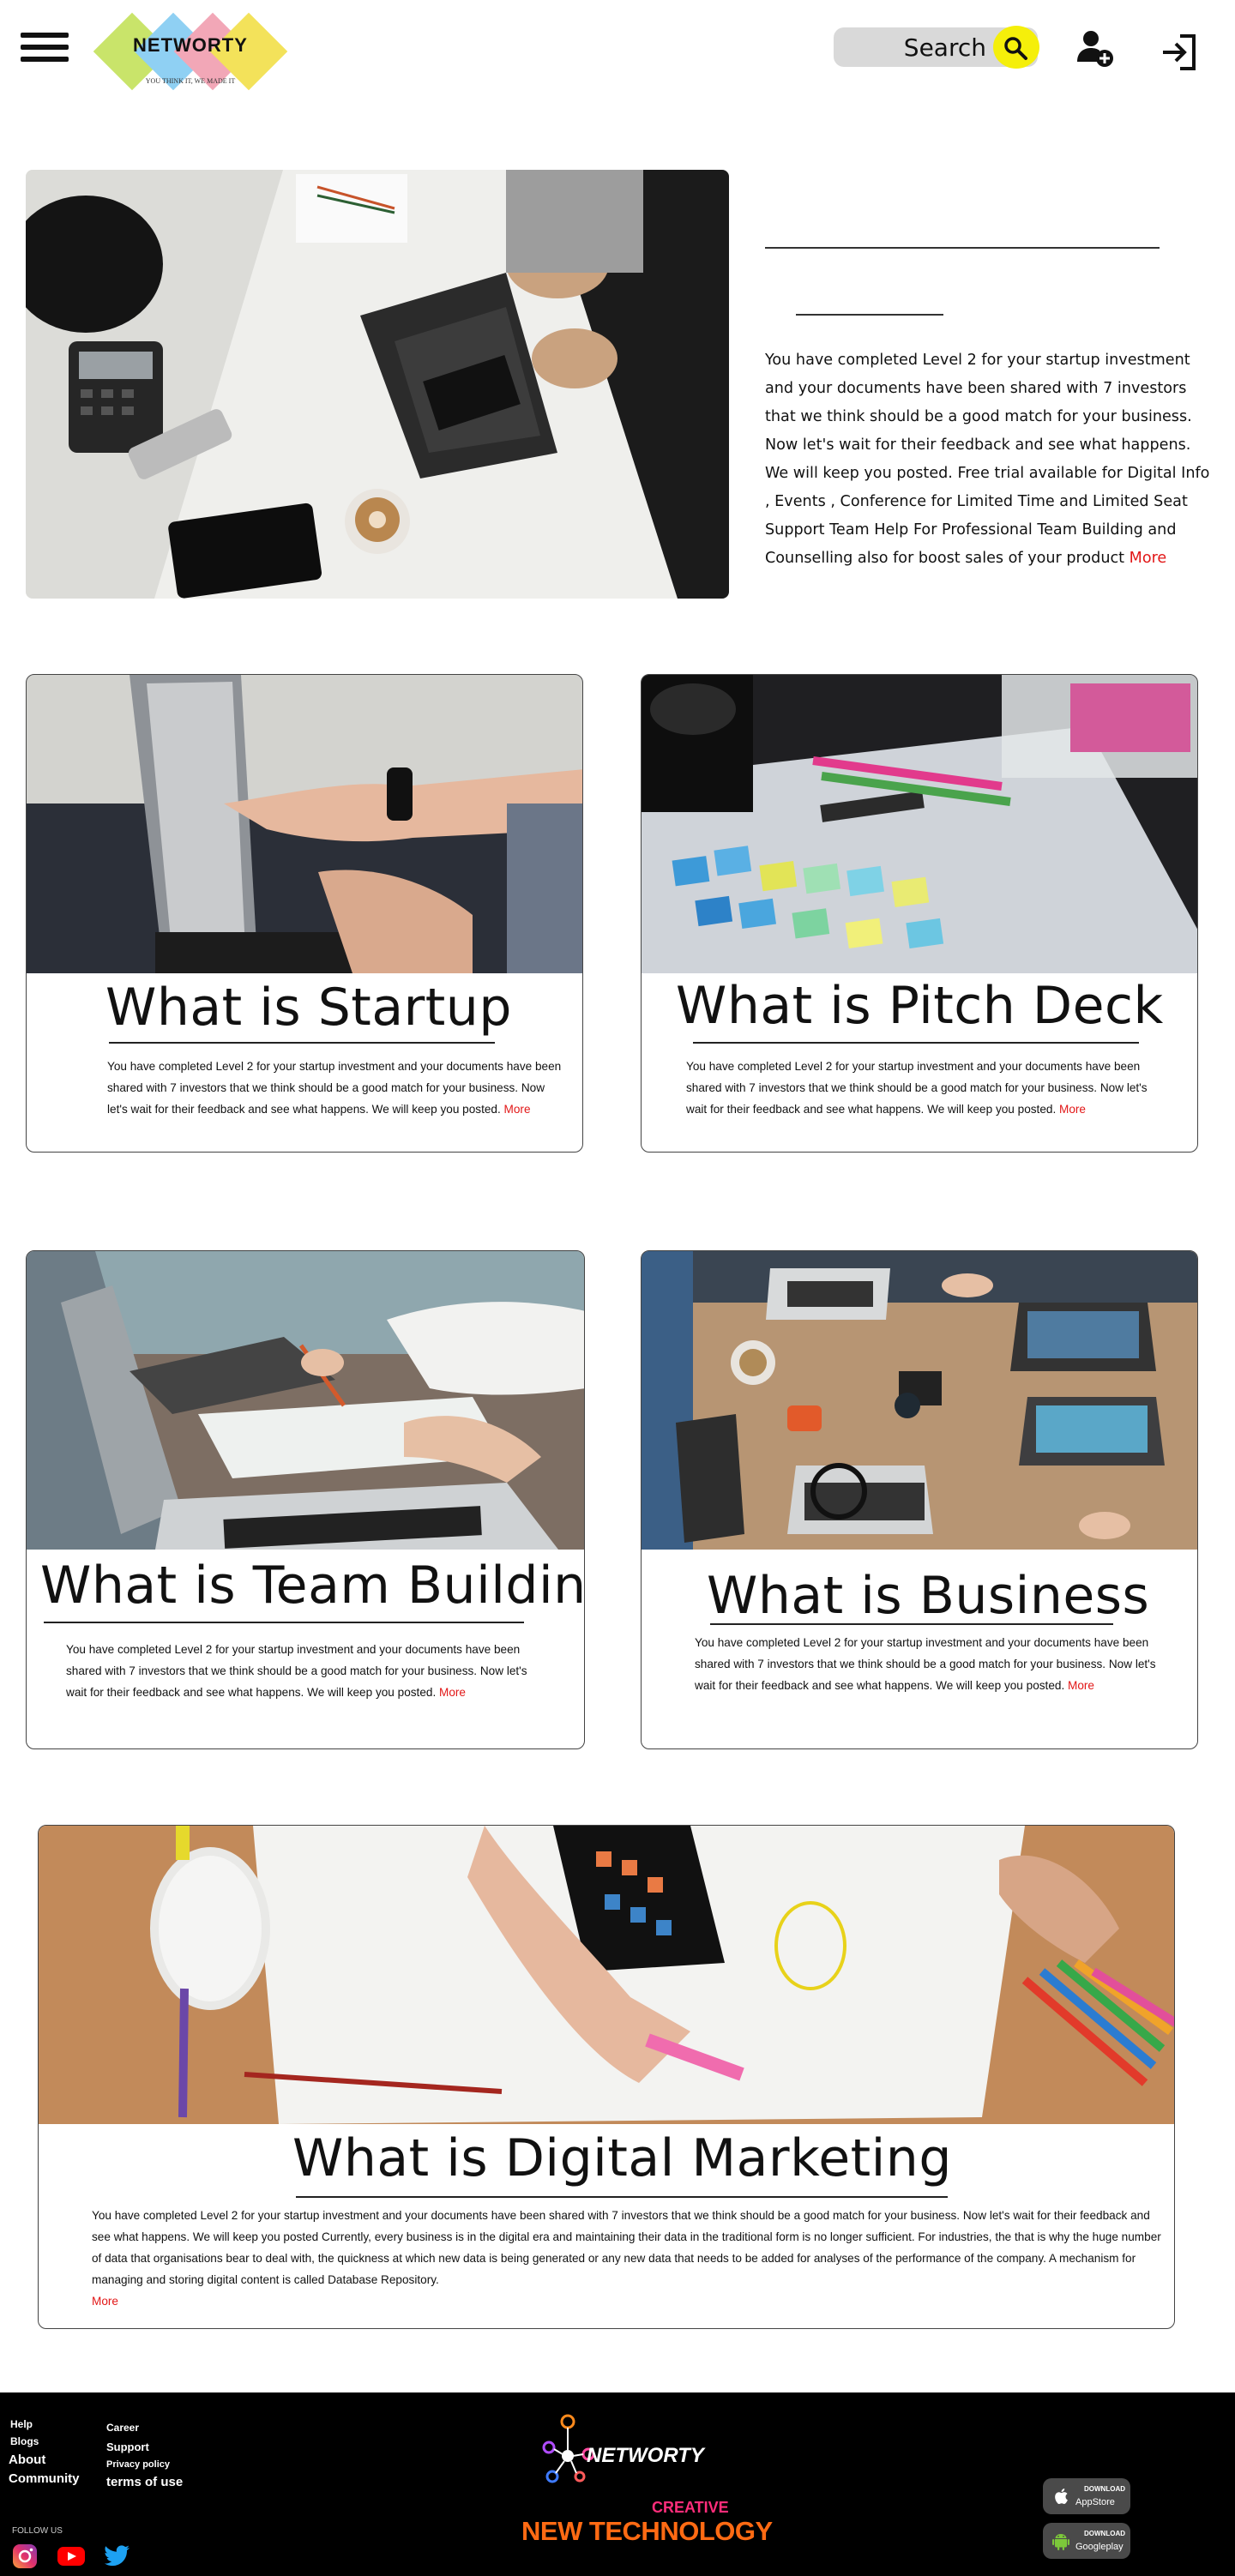 The width and height of the screenshot is (1235, 2576). Describe the element at coordinates (27, 2460) in the screenshot. I see `footer-link-about: About` at that location.